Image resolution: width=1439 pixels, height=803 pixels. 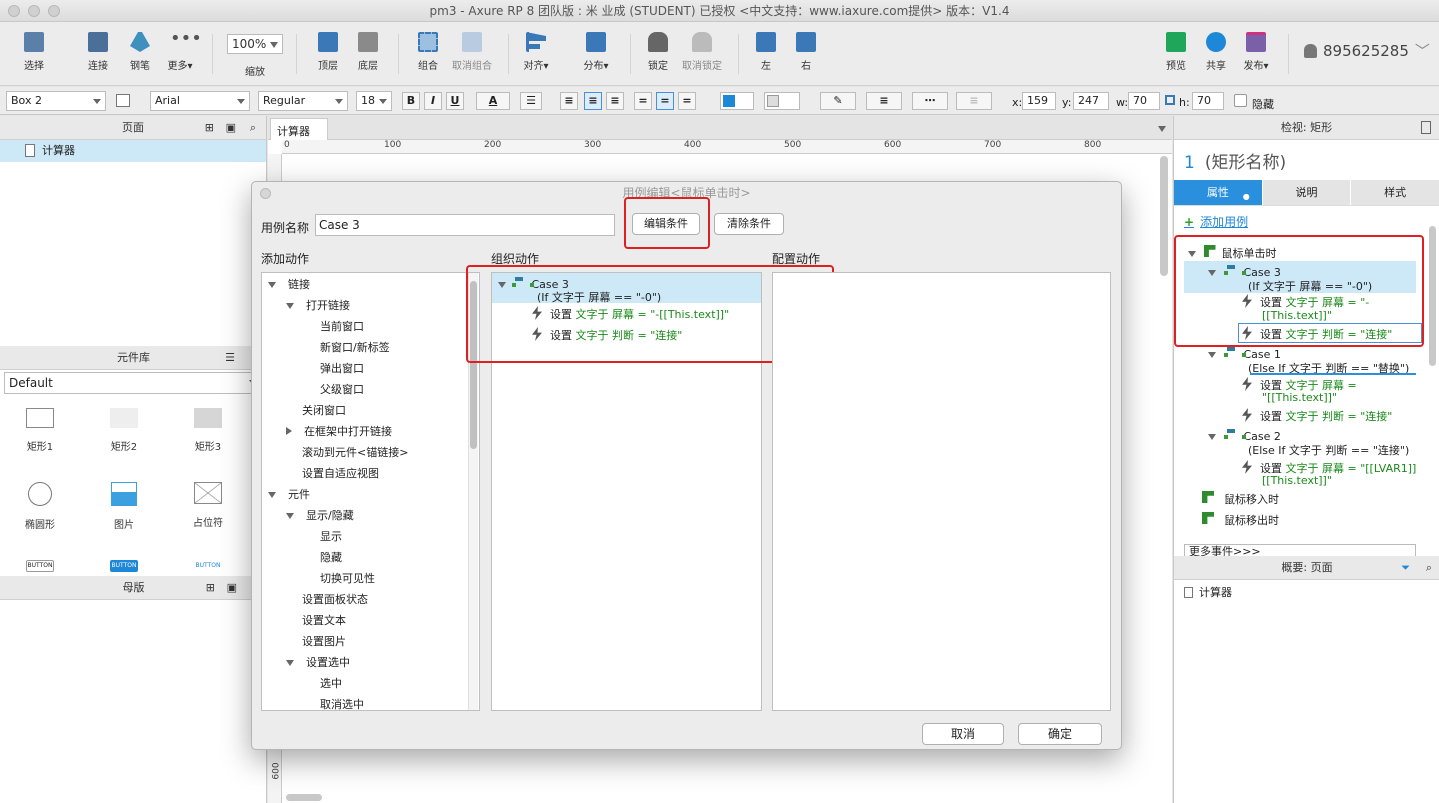 I want to click on ok-button: 确定, so click(x=1060, y=734).